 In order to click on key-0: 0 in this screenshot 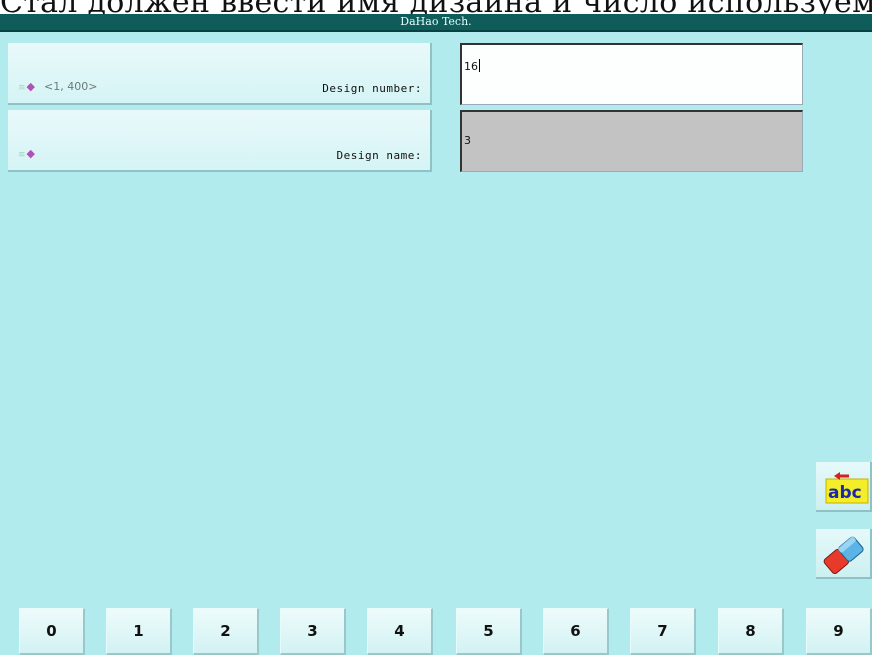, I will do `click(52, 631)`.